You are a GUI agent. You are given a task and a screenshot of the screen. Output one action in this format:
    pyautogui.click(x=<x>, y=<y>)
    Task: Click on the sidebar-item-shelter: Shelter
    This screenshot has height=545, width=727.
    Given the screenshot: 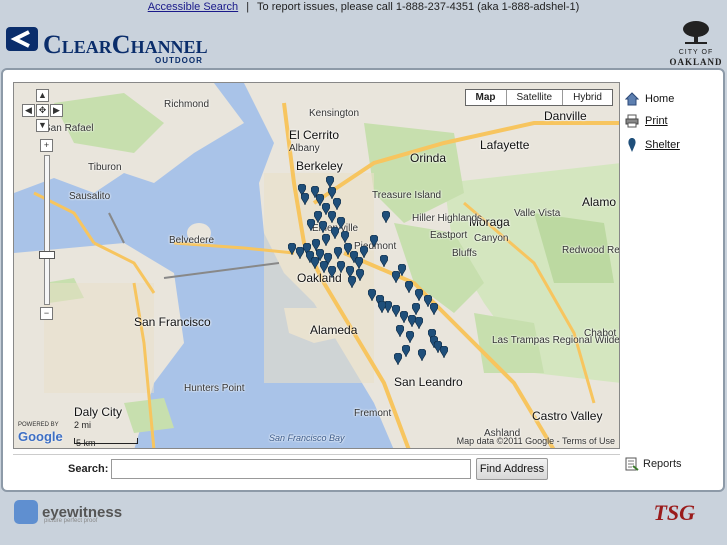 What is the action you would take?
    pyautogui.click(x=675, y=145)
    